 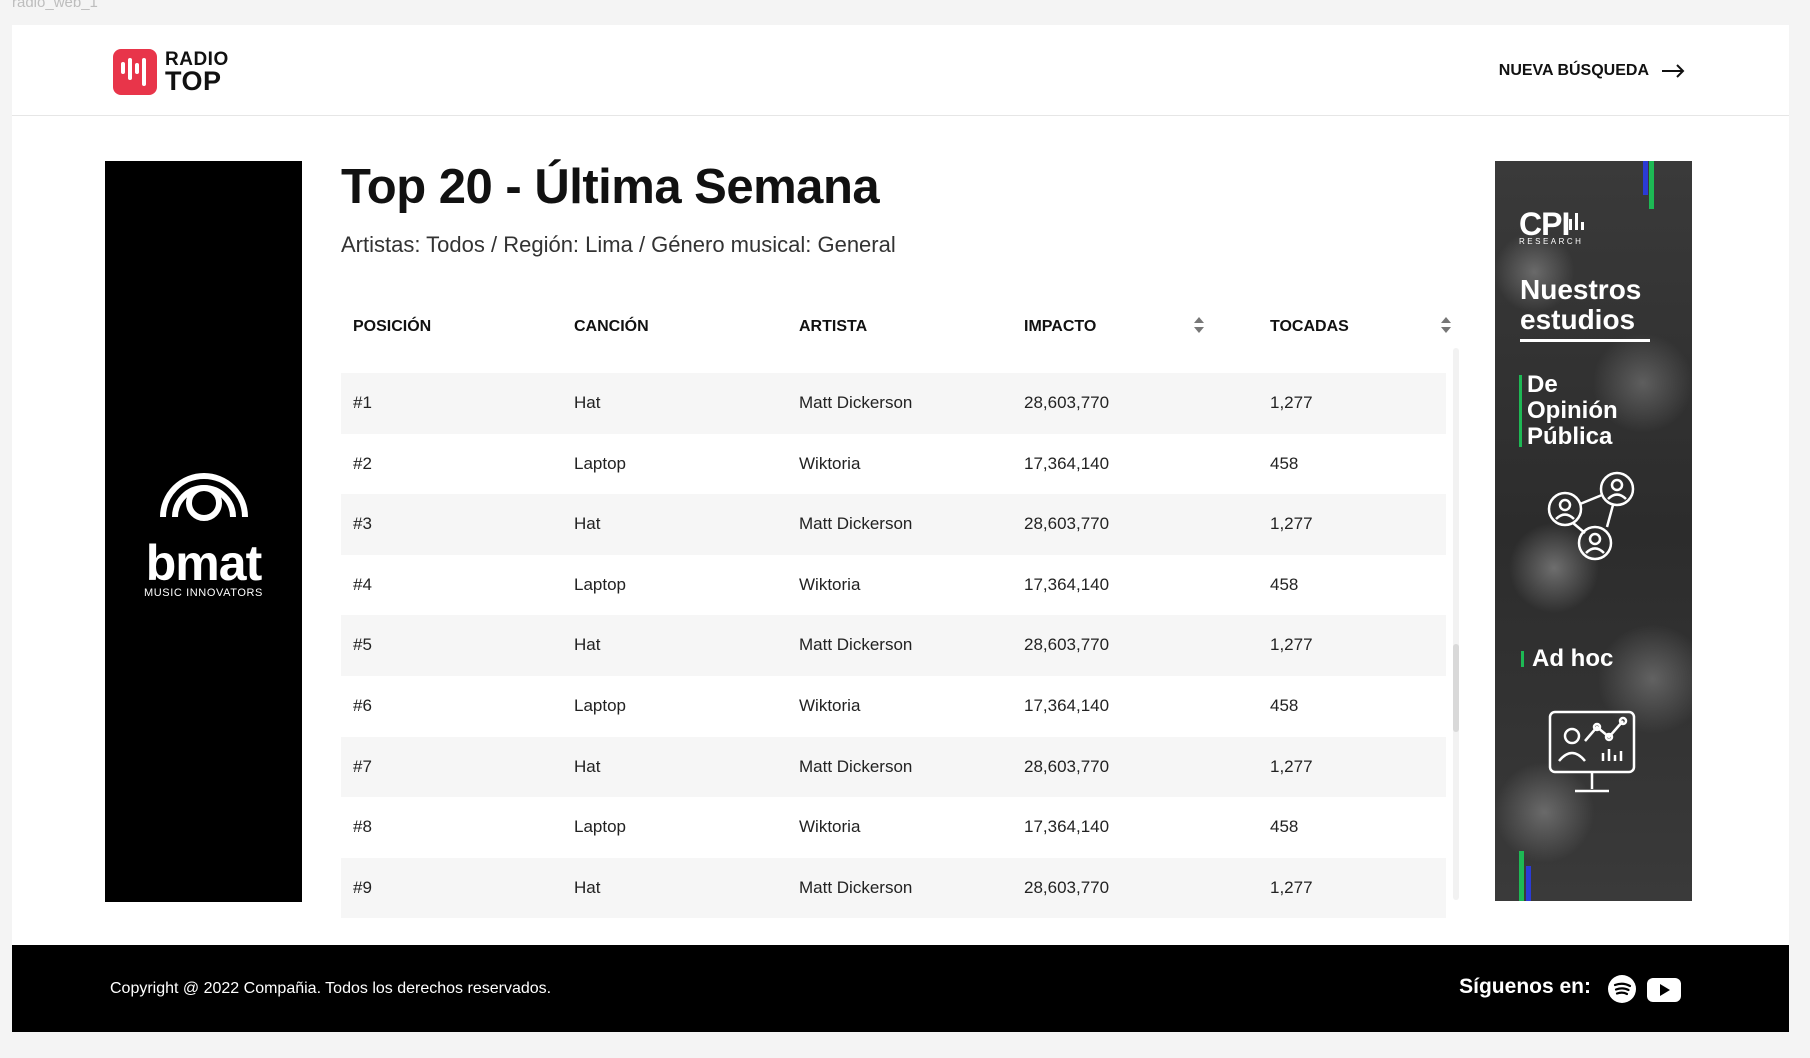 I want to click on cell-position: #9, so click(x=362, y=887).